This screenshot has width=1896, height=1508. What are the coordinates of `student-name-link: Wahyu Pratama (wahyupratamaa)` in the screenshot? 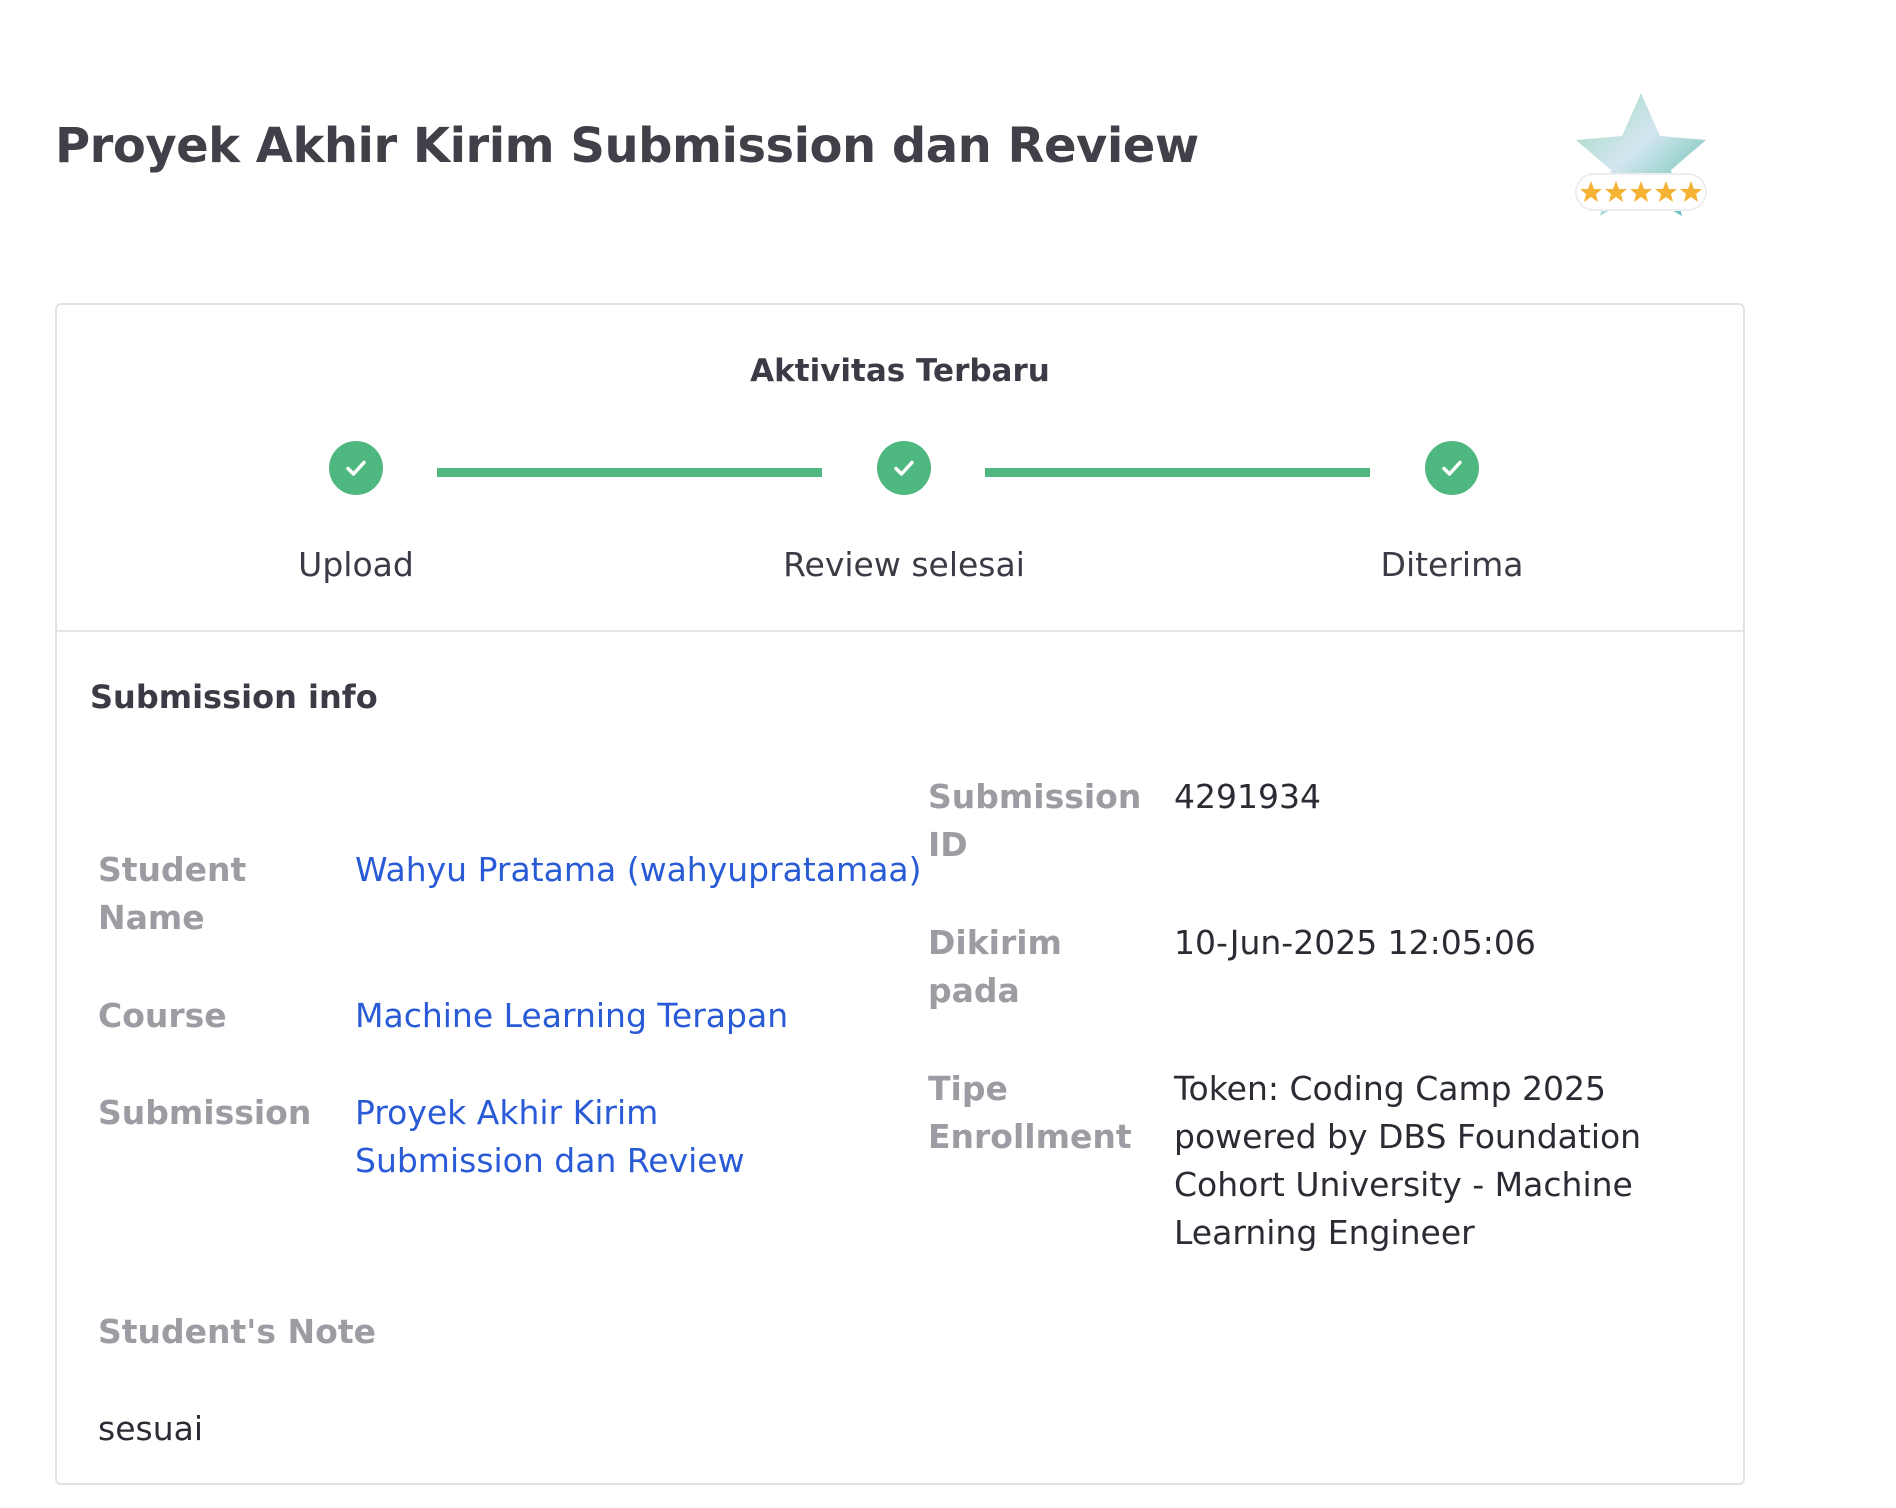 It's located at (638, 870).